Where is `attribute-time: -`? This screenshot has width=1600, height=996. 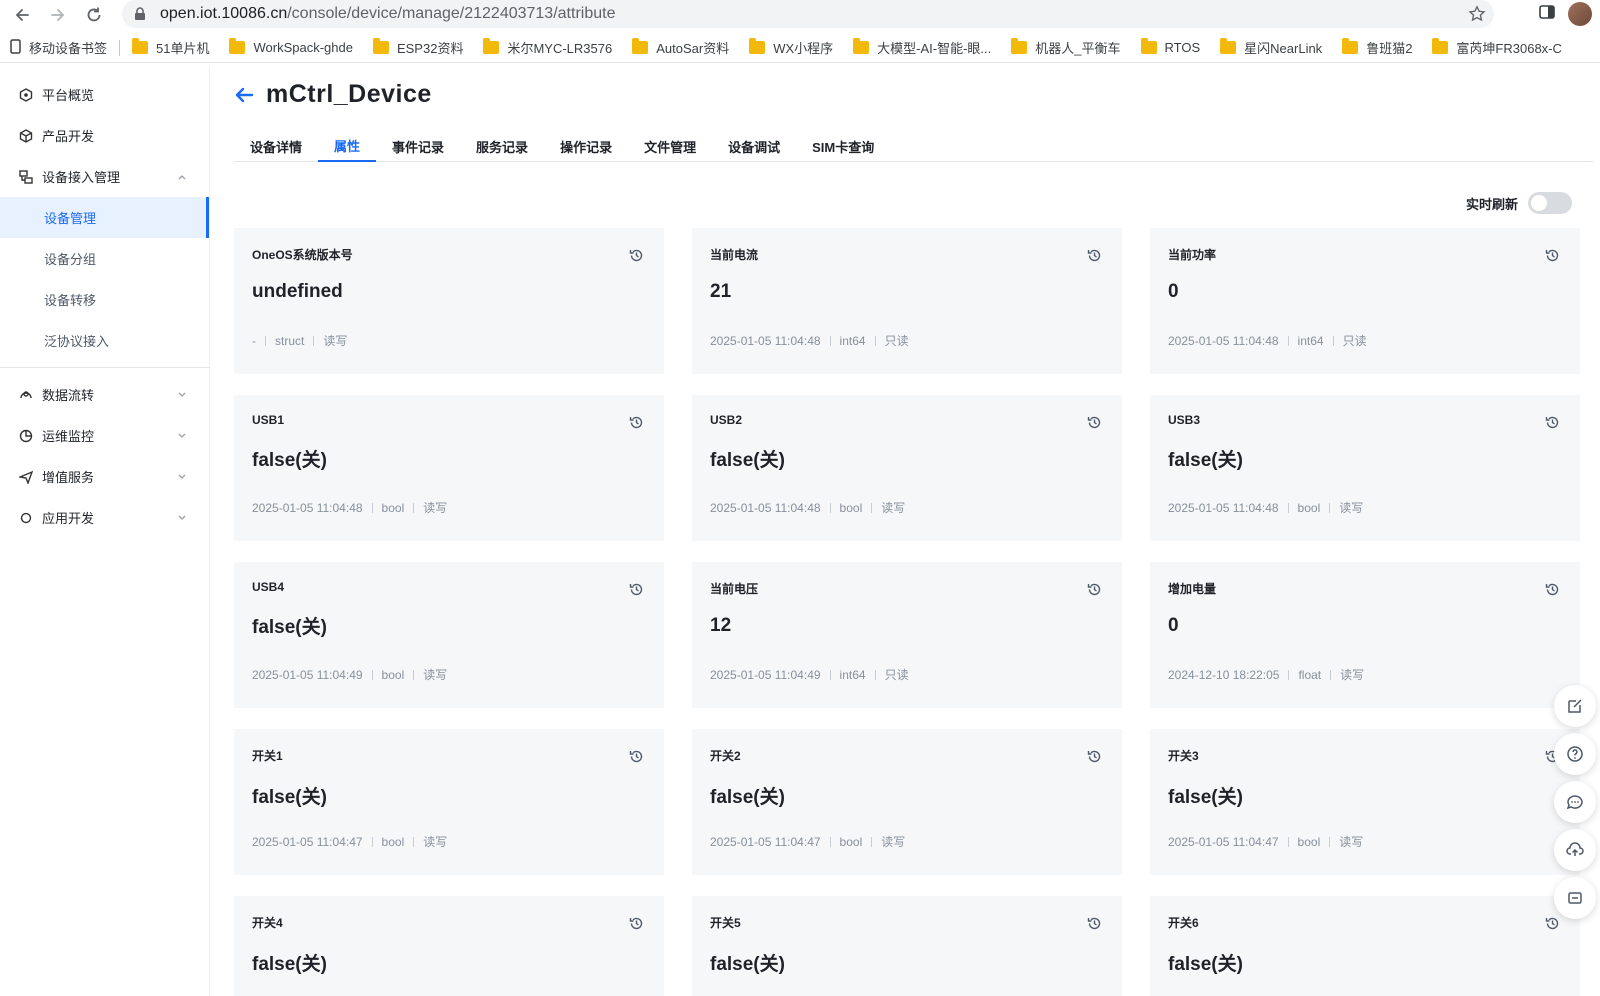 attribute-time: - is located at coordinates (254, 340).